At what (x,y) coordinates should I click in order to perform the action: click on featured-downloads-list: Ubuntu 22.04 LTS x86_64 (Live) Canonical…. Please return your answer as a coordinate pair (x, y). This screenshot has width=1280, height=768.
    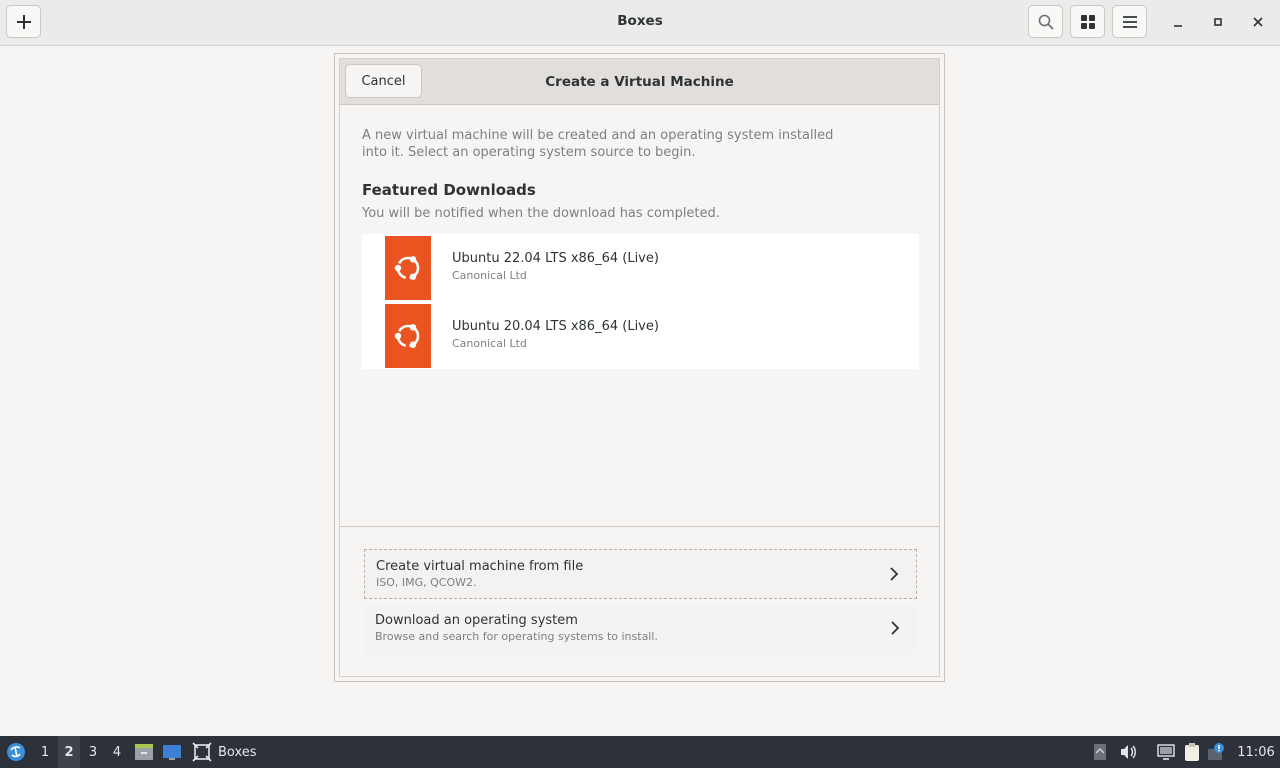
    Looking at the image, I should click on (640, 301).